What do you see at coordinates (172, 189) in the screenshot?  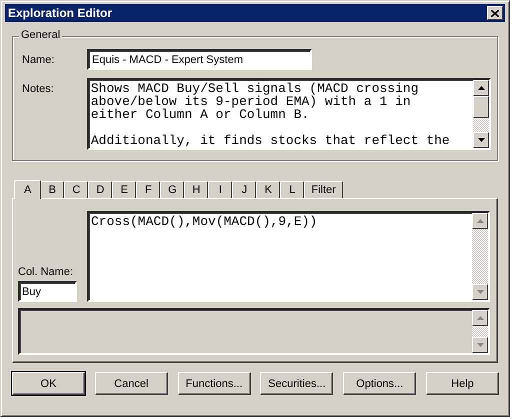 I see `tab: G` at bounding box center [172, 189].